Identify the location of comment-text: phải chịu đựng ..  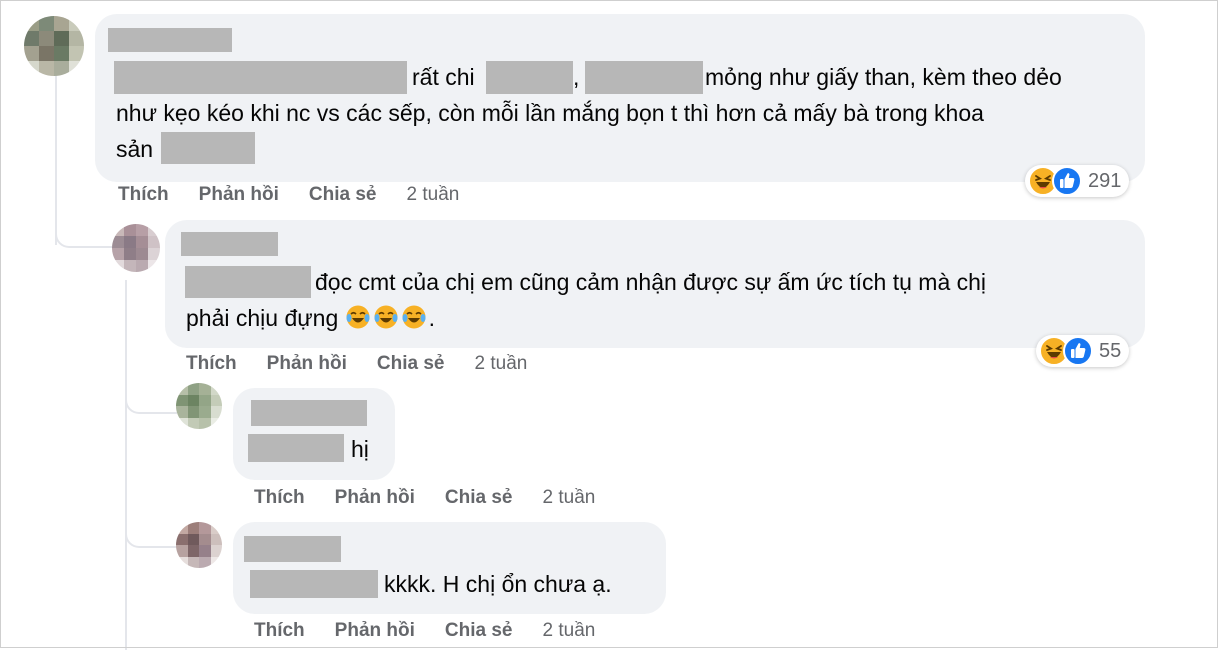
(310, 318).